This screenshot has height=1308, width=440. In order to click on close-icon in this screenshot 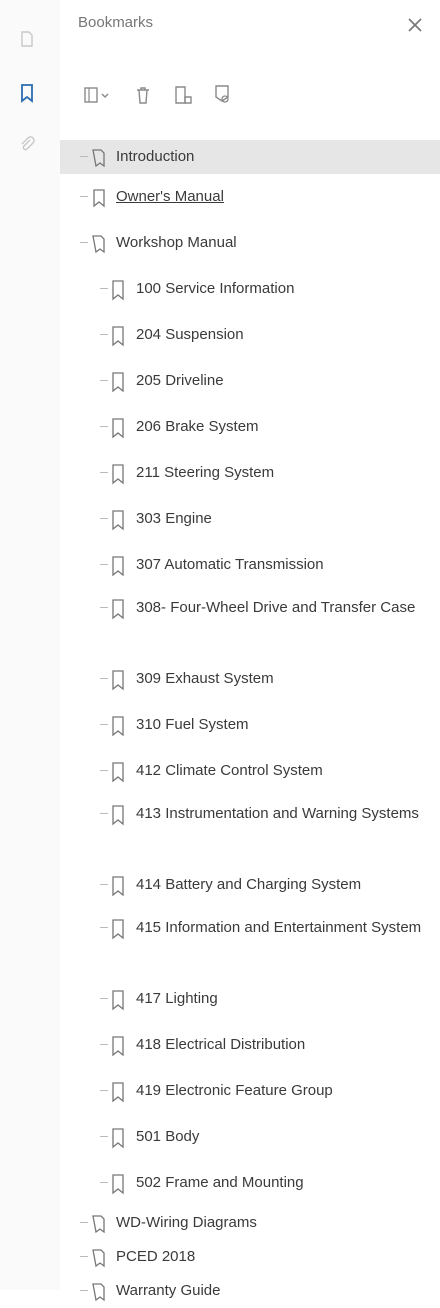, I will do `click(415, 25)`.